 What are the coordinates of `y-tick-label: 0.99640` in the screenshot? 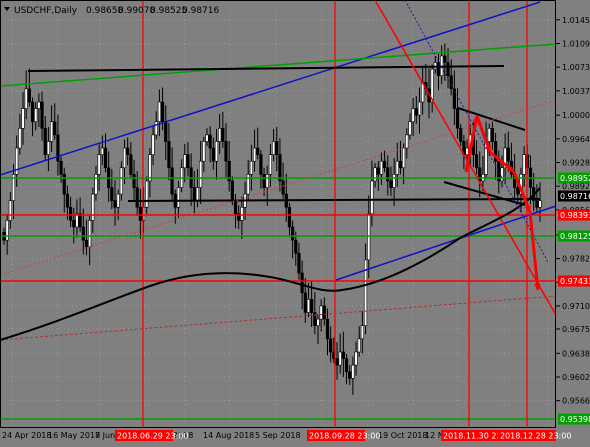 It's located at (576, 139).